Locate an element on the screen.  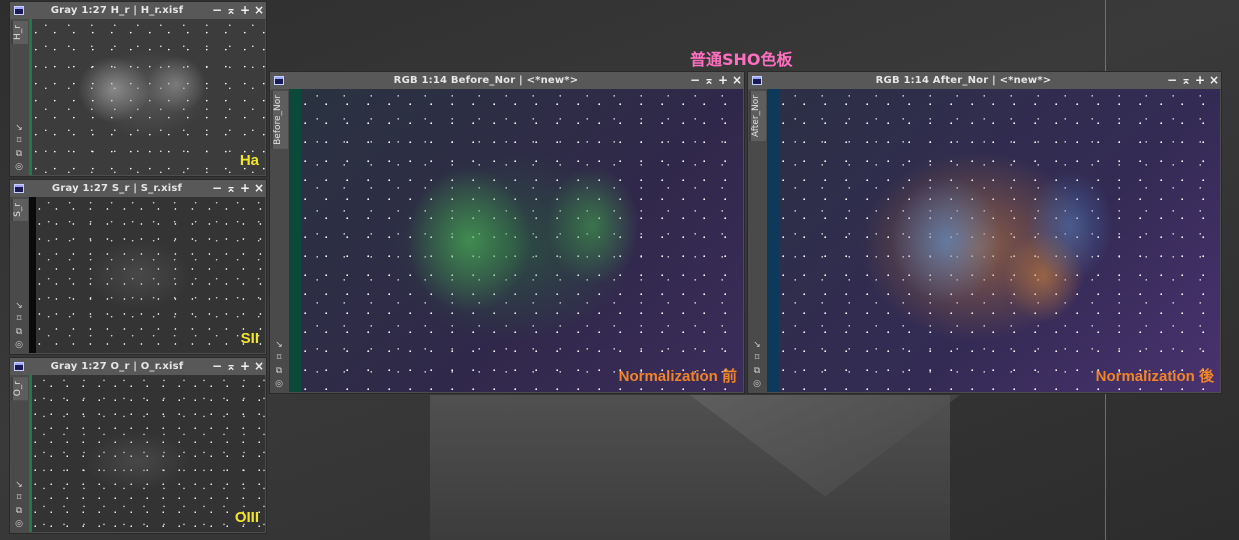
image-label: SII is located at coordinates (249, 338).